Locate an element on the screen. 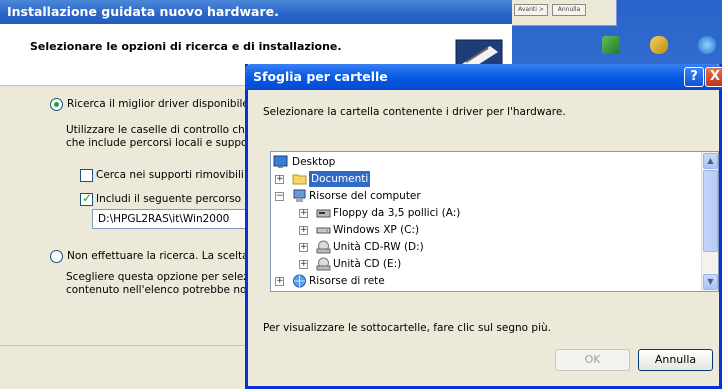  tree-label: Windows XP (C:) is located at coordinates (376, 230).